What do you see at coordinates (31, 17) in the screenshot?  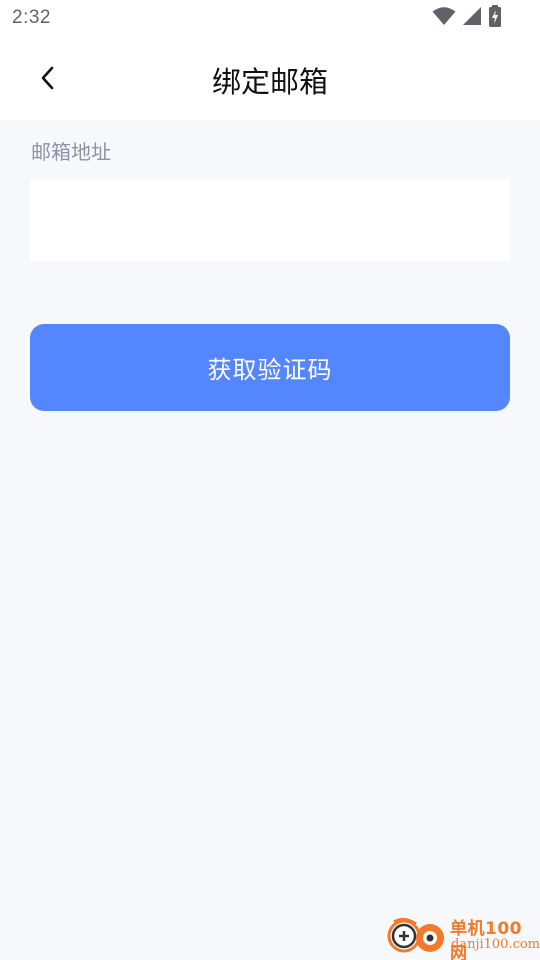 I see `status-time: 2:32` at bounding box center [31, 17].